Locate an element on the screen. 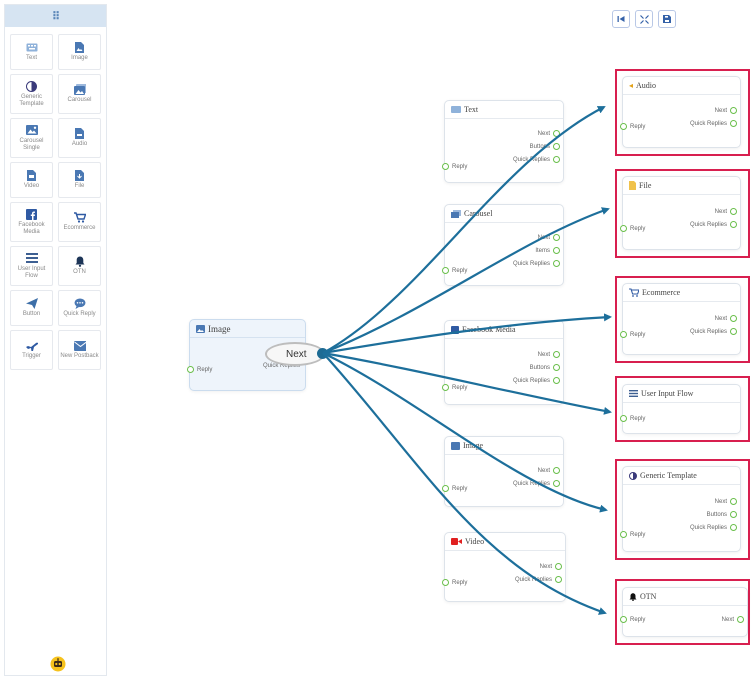 The image size is (753, 681). edge-to-otn is located at coordinates (464, 483).